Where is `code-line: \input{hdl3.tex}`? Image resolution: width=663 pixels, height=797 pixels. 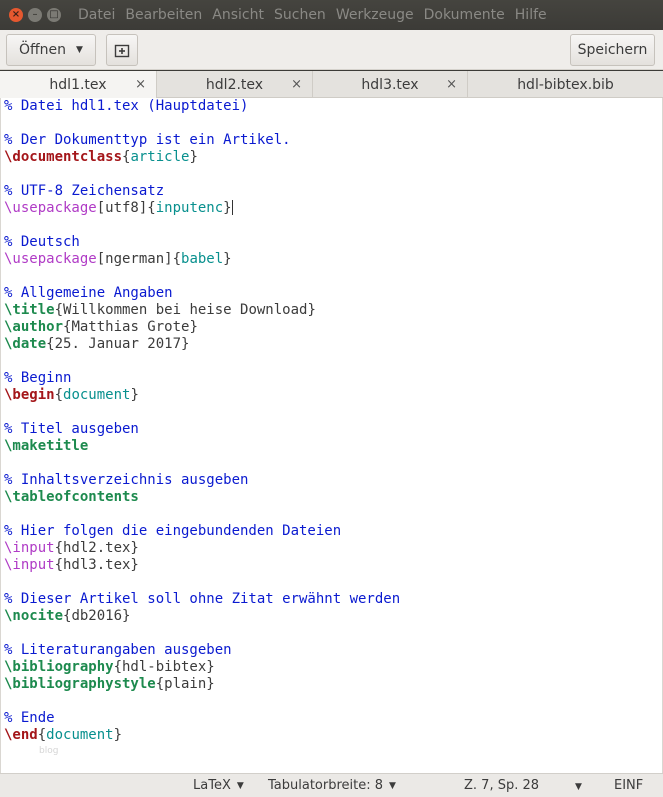
code-line: \input{hdl3.tex} is located at coordinates (71, 565).